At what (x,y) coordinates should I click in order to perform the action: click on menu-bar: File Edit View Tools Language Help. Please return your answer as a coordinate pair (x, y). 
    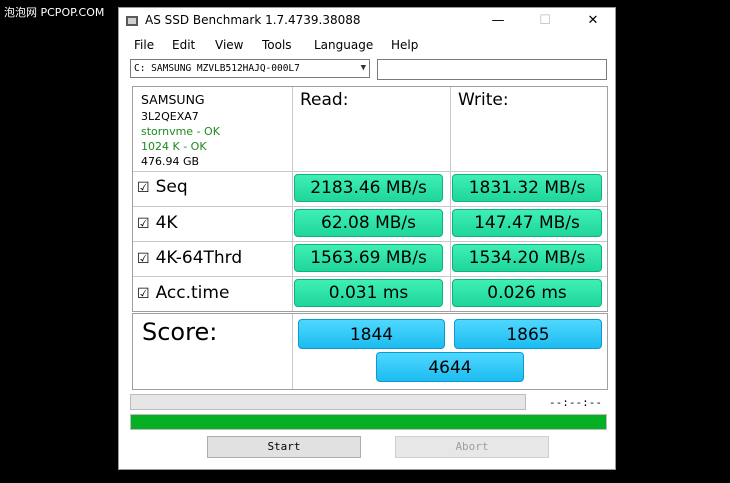
    Looking at the image, I should click on (367, 46).